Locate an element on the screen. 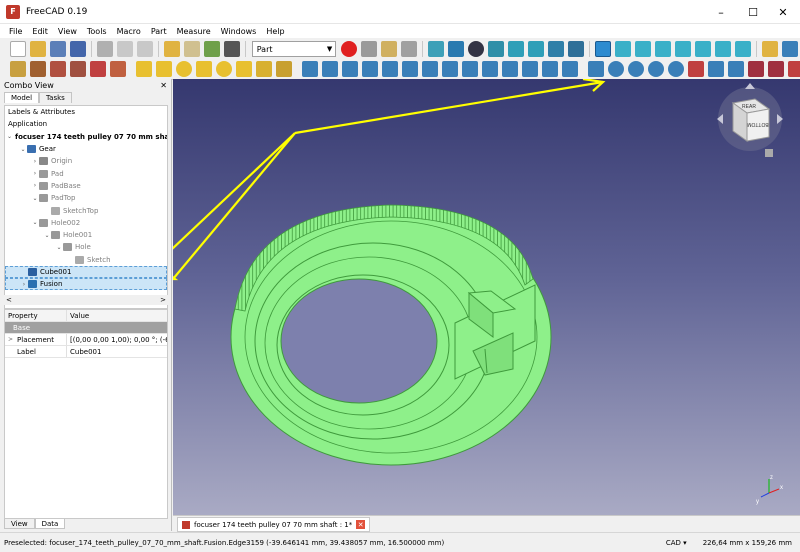  save-as-icon is located at coordinates (78, 49).